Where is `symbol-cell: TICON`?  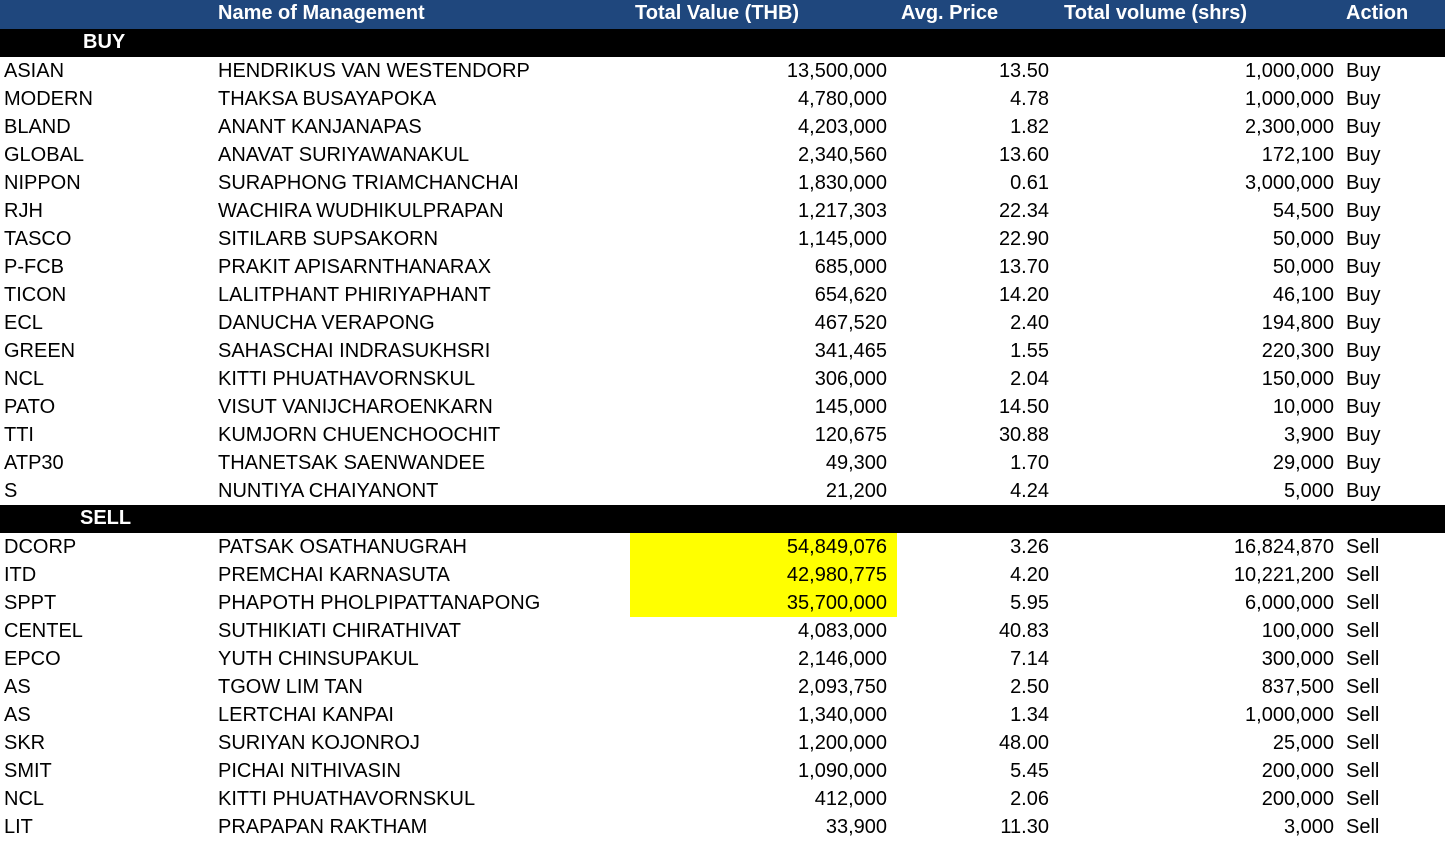
symbol-cell: TICON is located at coordinates (35, 295).